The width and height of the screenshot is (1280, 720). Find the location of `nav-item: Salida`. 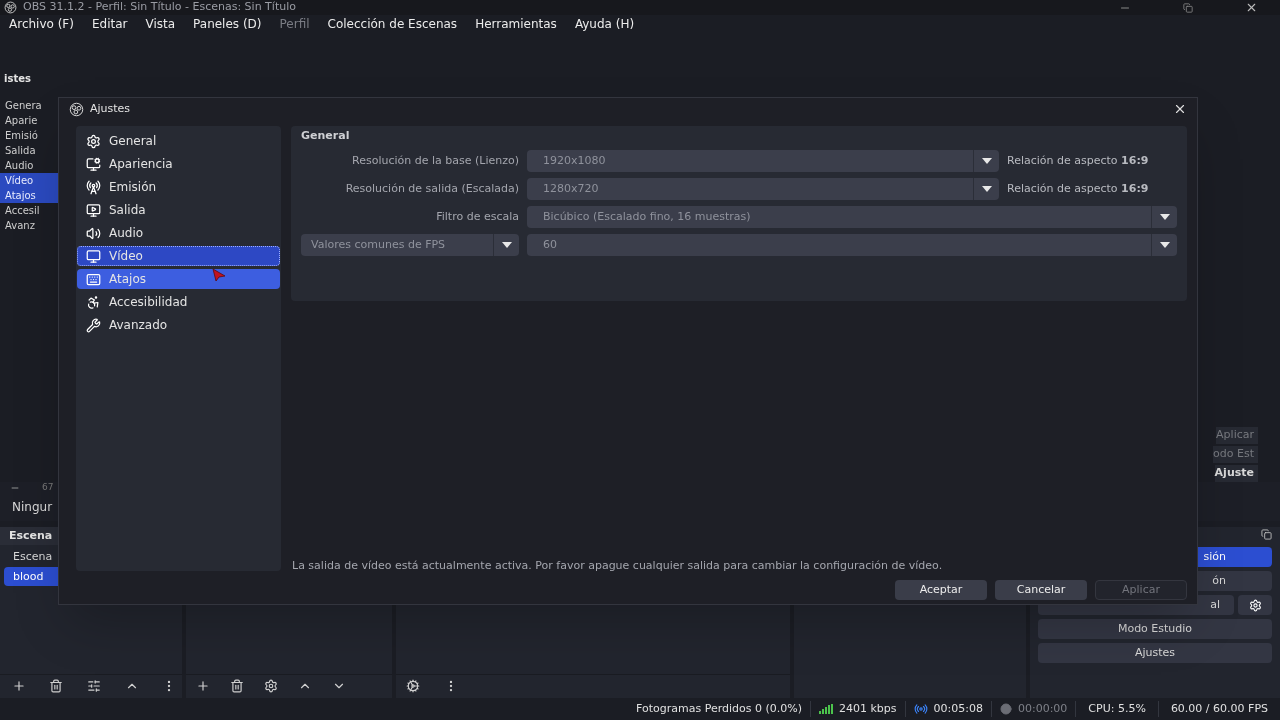

nav-item: Salida is located at coordinates (178, 210).